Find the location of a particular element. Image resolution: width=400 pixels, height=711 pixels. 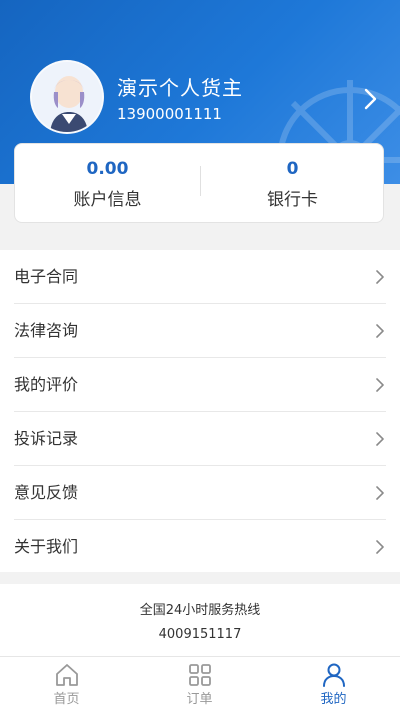

tab-label: 我的 is located at coordinates (333, 699).